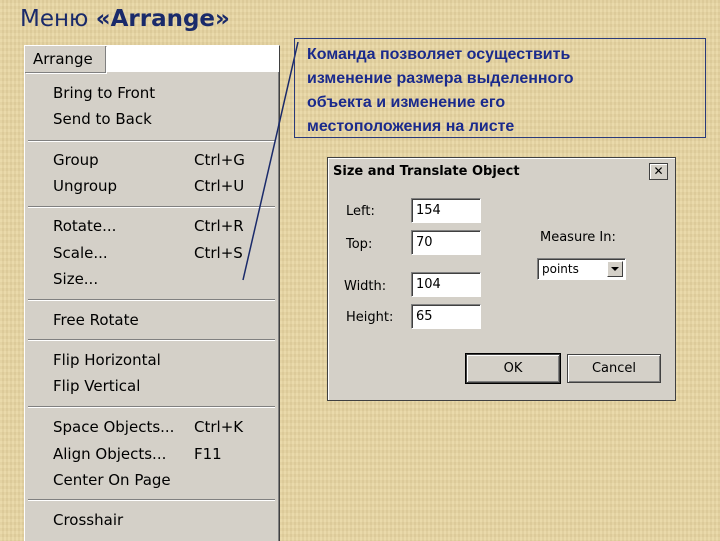 This screenshot has width=720, height=541. What do you see at coordinates (658, 171) in the screenshot?
I see `close-icon: ✕` at bounding box center [658, 171].